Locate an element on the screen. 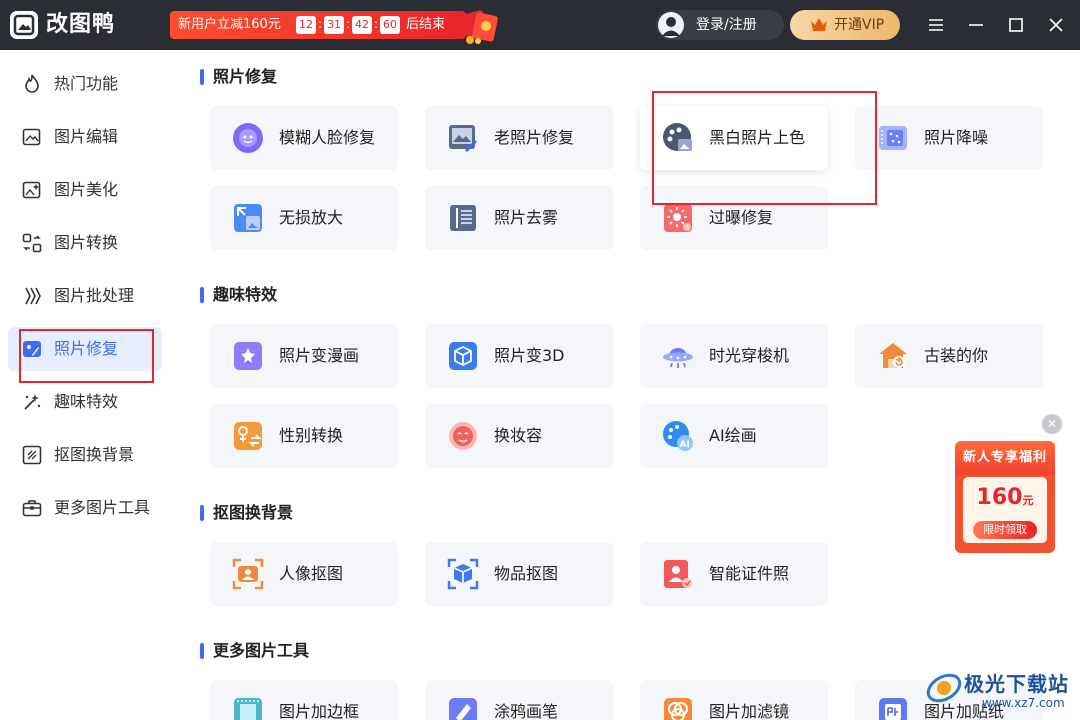  promo-text: 新用户立减160元 is located at coordinates (229, 24).